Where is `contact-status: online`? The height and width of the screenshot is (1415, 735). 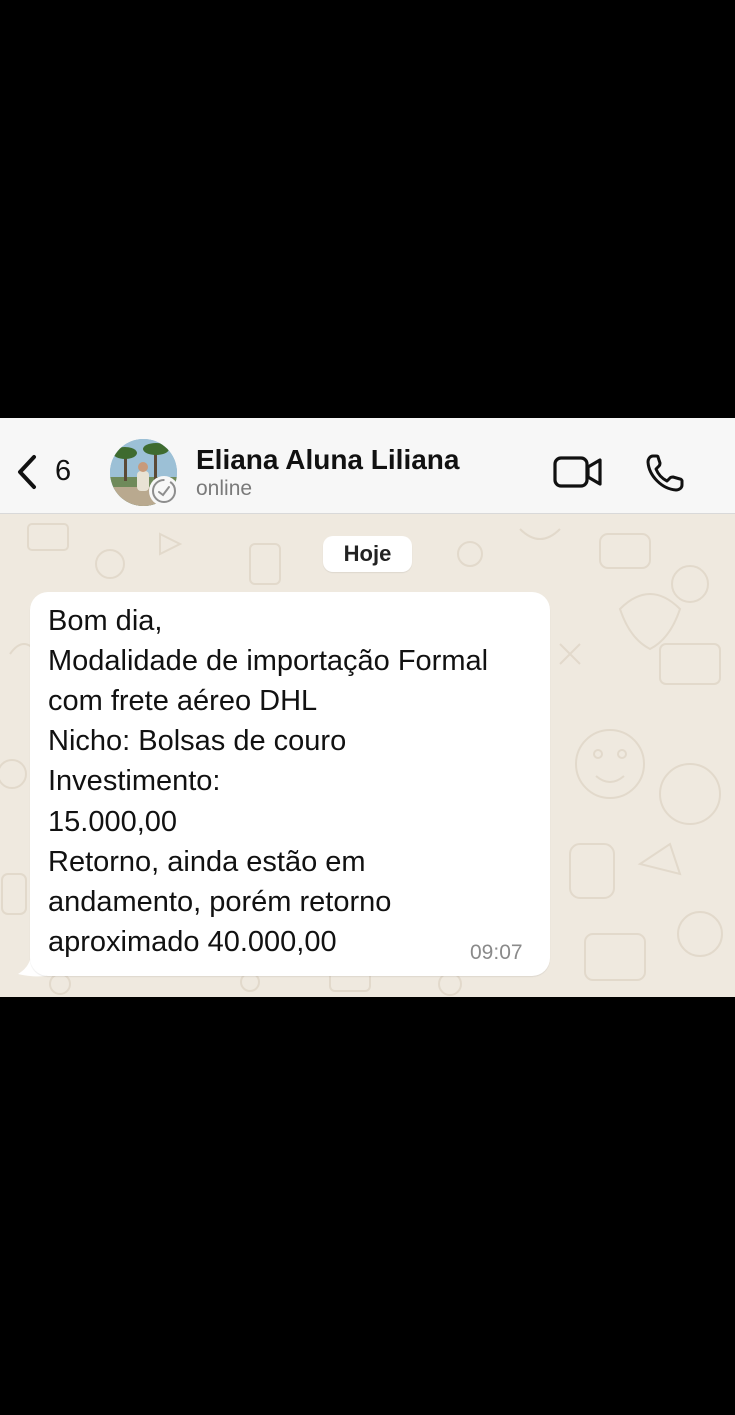 contact-status: online is located at coordinates (224, 488).